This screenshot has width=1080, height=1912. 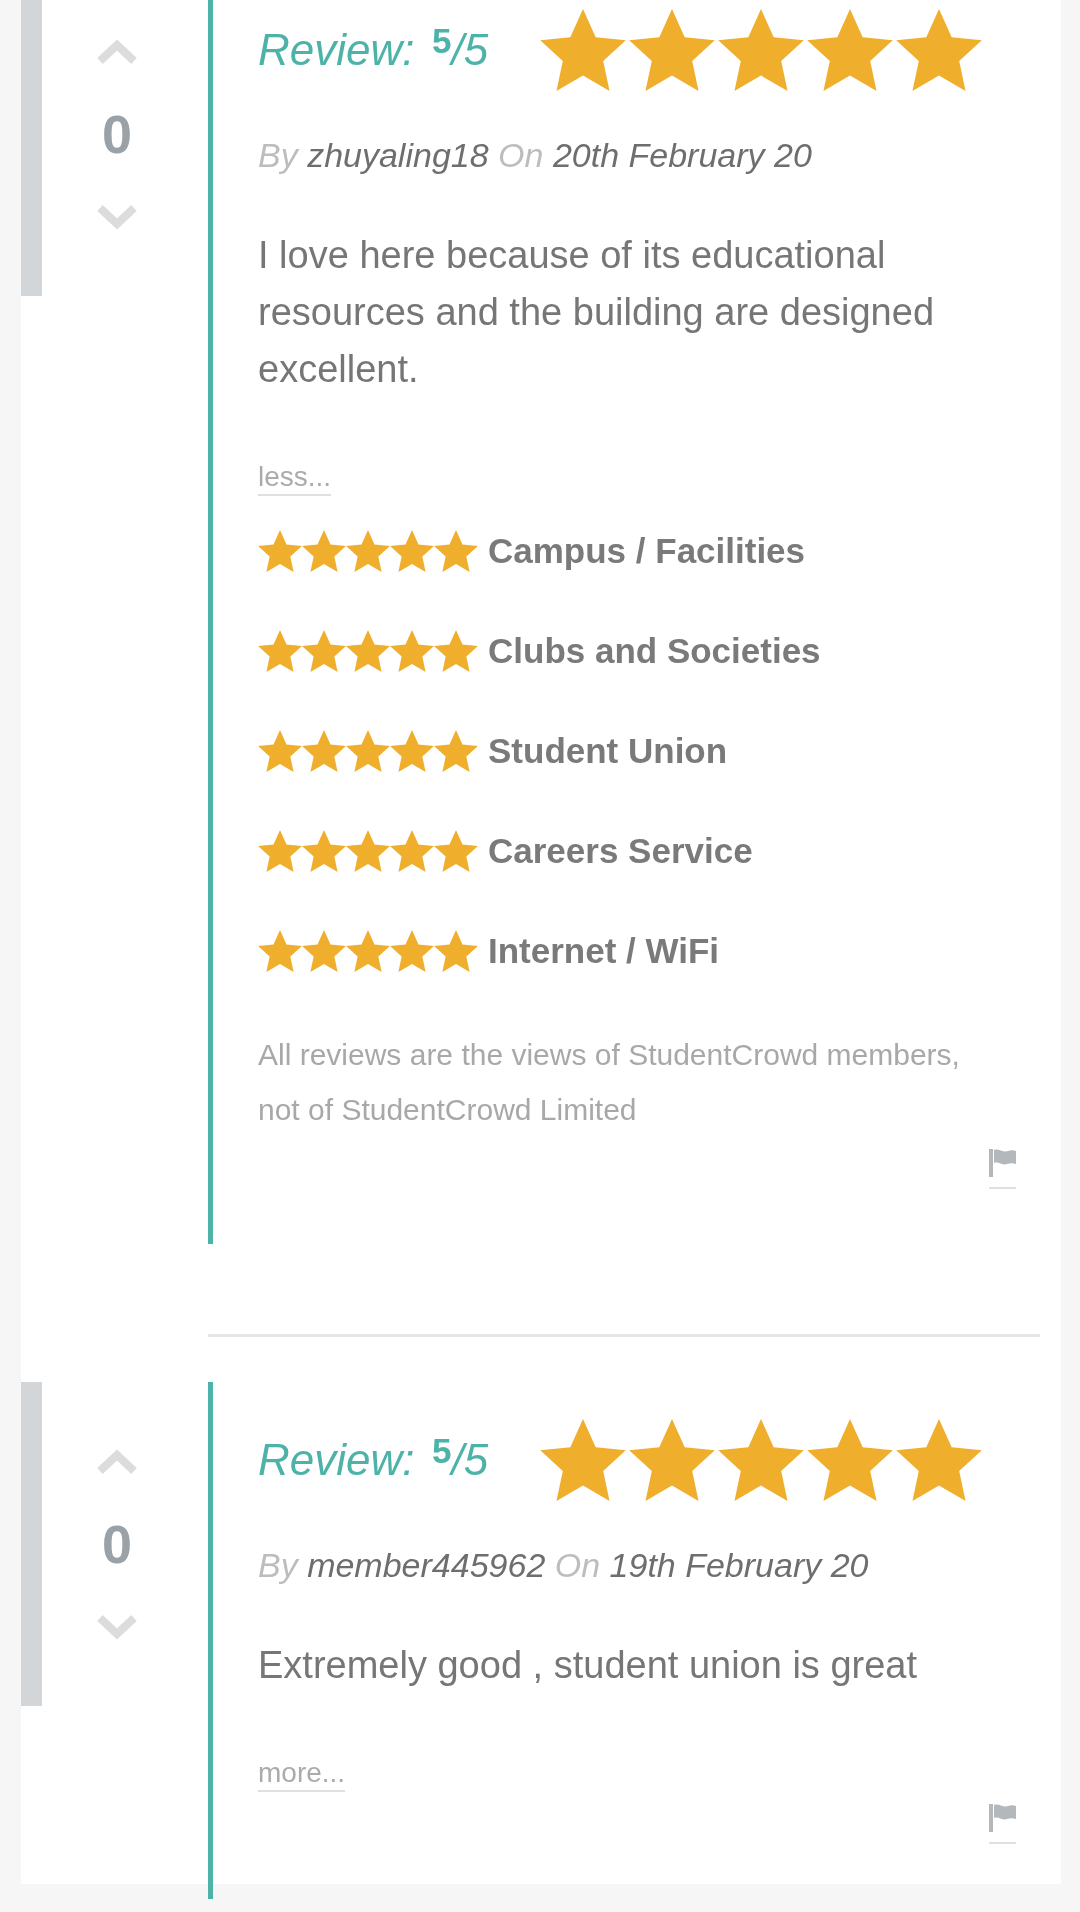 What do you see at coordinates (620, 851) in the screenshot?
I see `category-label: Careers Service` at bounding box center [620, 851].